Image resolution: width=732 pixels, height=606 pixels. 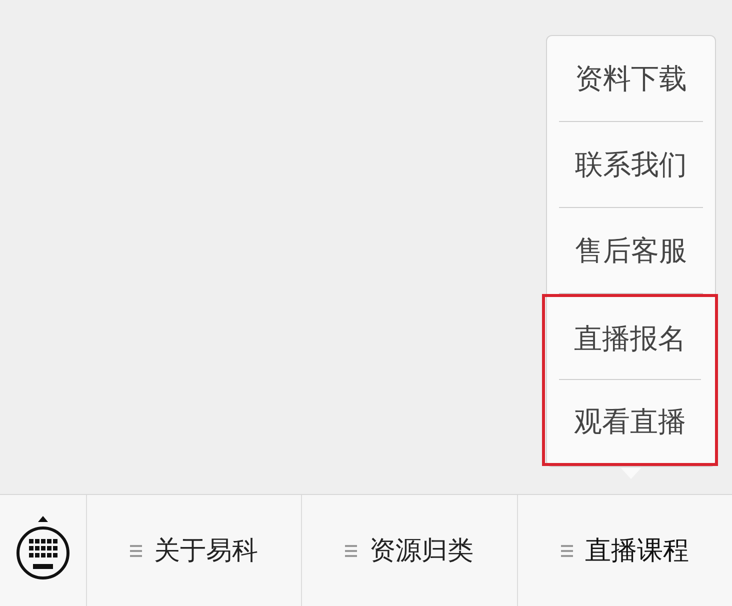 What do you see at coordinates (631, 79) in the screenshot?
I see `menu-item: 资料下载` at bounding box center [631, 79].